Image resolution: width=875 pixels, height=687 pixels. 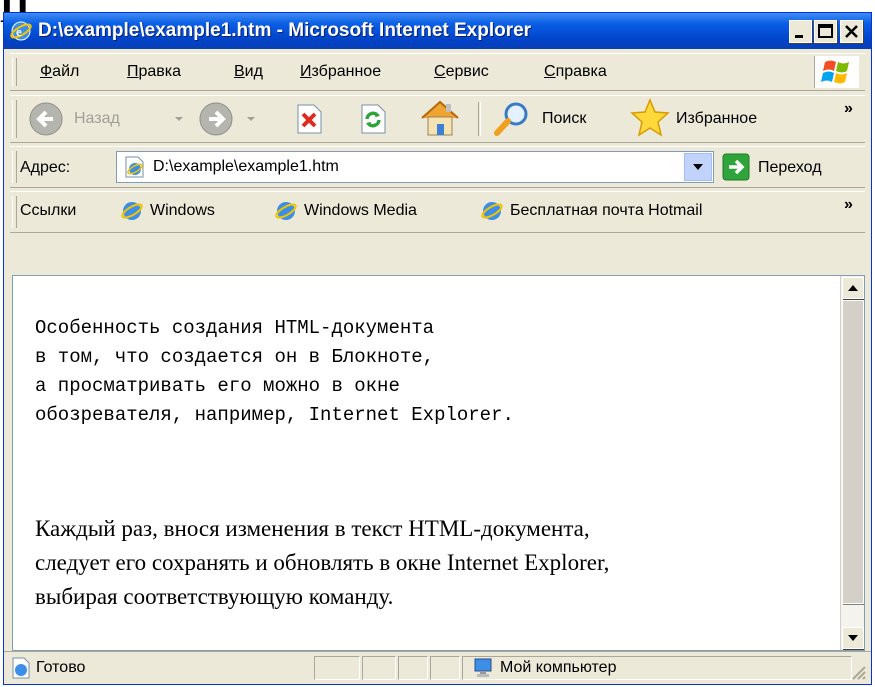 I want to click on security-zone-text: Мой компьютер, so click(x=558, y=667).